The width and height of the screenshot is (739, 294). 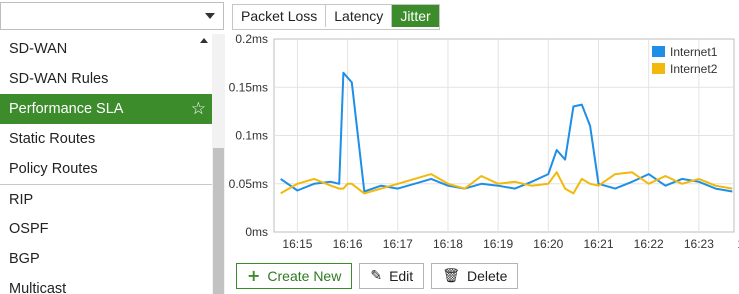 I want to click on sidebar-item-performance-sla: Performance SLA ☆, so click(x=106, y=109).